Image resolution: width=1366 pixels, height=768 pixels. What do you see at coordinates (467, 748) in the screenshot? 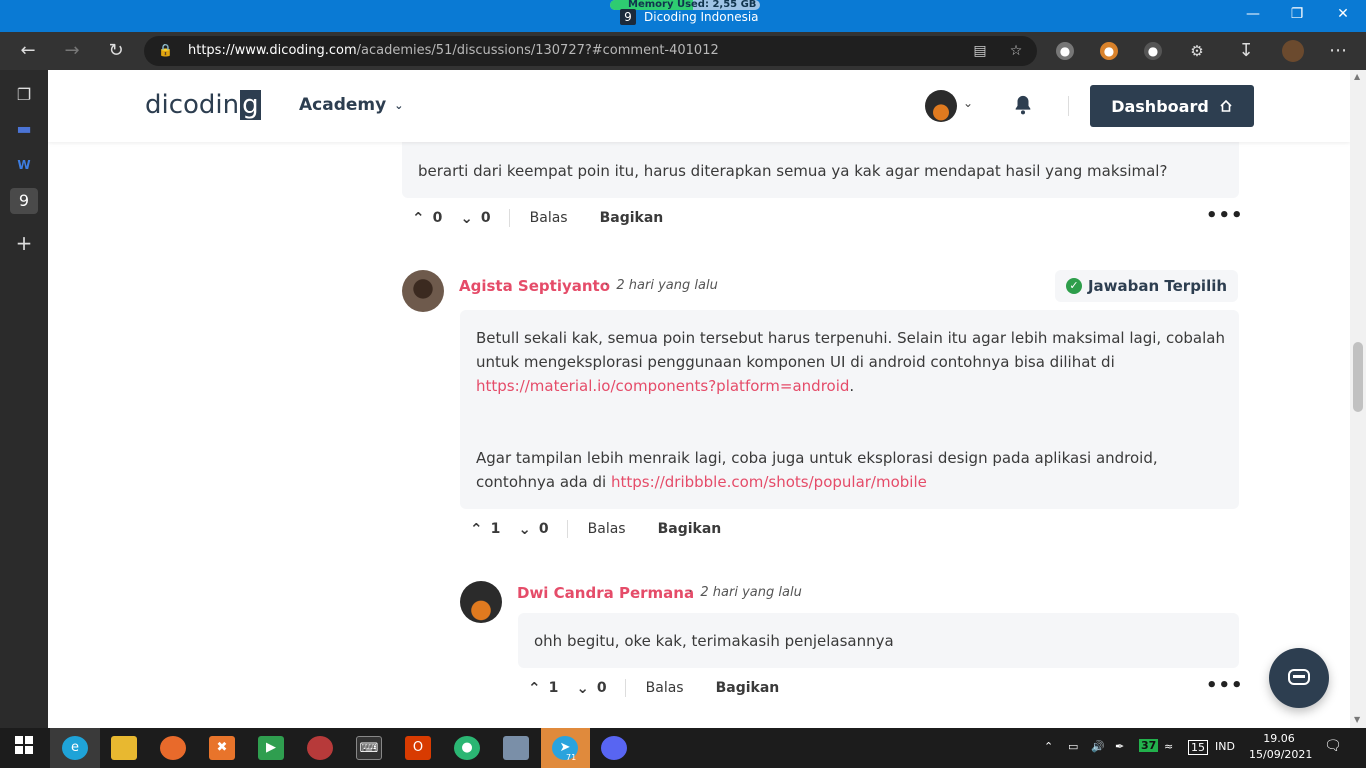
I see `media-app-icon: ●` at bounding box center [467, 748].